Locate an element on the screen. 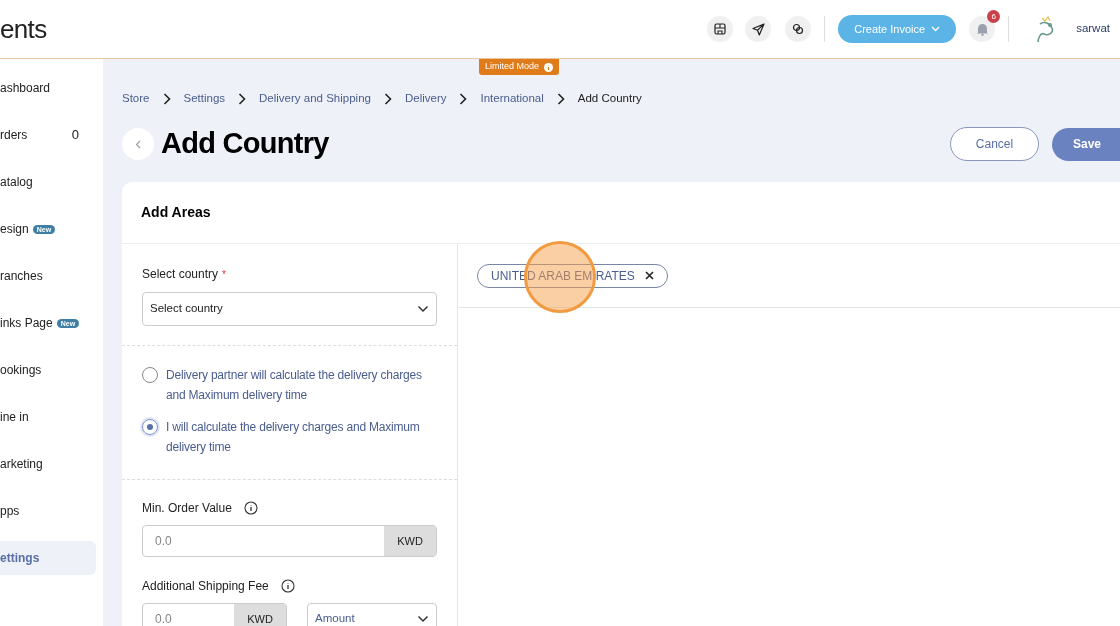 The image size is (1120, 626). required-mark: * is located at coordinates (224, 274).